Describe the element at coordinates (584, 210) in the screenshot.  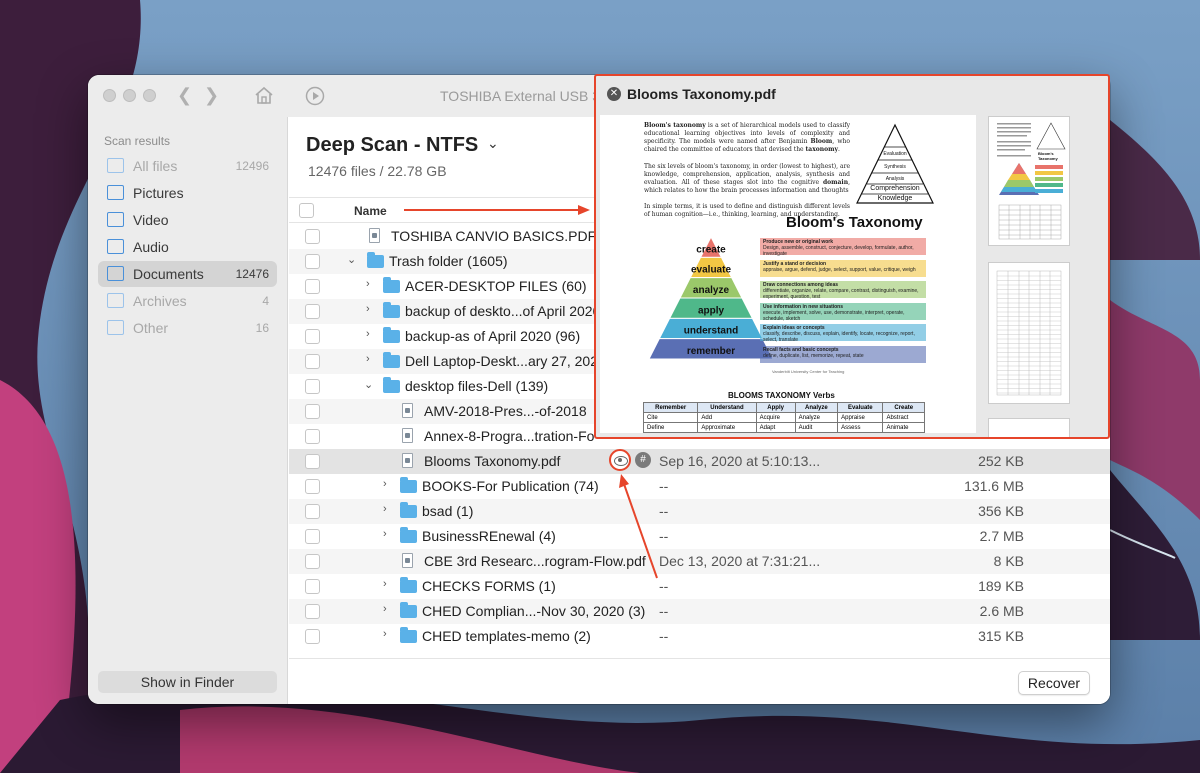
I see `annotation-arrowhead-name` at that location.